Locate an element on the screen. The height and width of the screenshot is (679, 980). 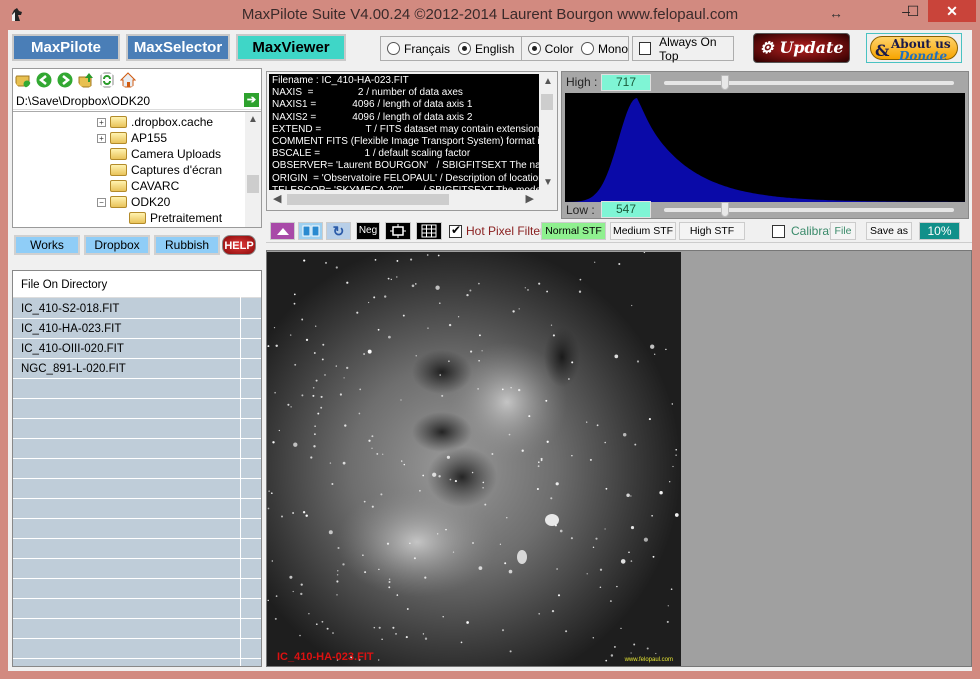
medium-stf-button: Medium STF is located at coordinates (643, 231).